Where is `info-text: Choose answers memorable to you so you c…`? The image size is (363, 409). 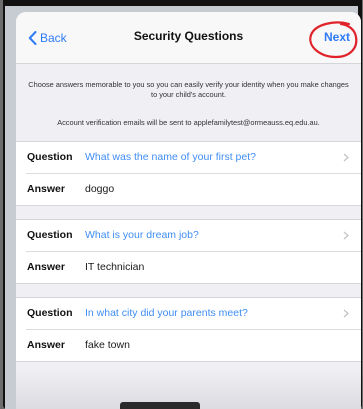
info-text: Choose answers memorable to you so you c… is located at coordinates (188, 89).